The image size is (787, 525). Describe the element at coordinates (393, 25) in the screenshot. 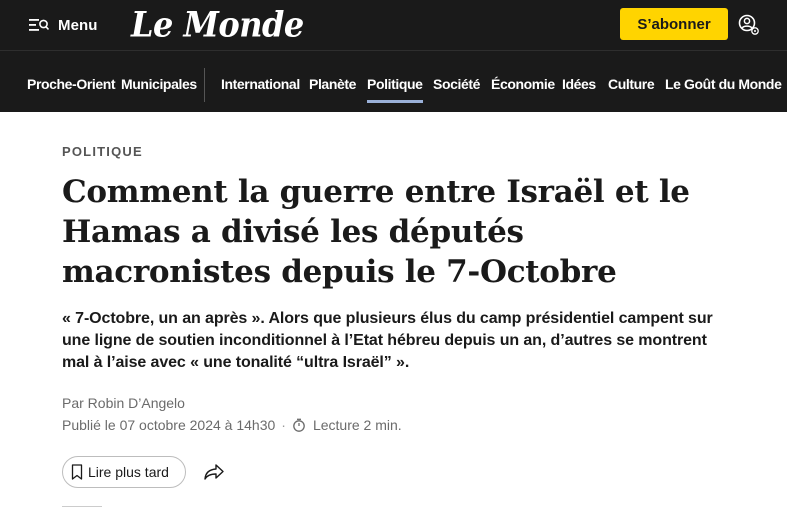

I see `top-bar: Menu Le Monde S’abonner` at that location.